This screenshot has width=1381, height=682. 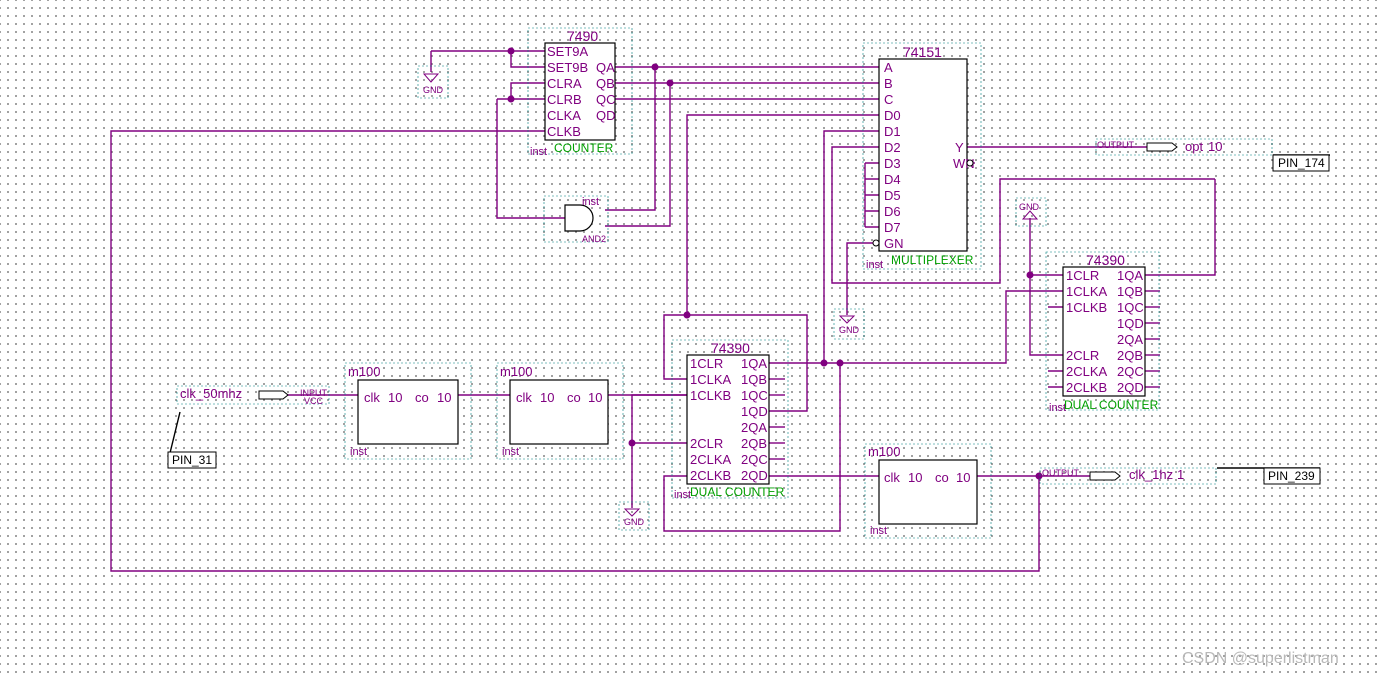 What do you see at coordinates (1301, 163) in the screenshot?
I see `svg-text: PIN_174` at bounding box center [1301, 163].